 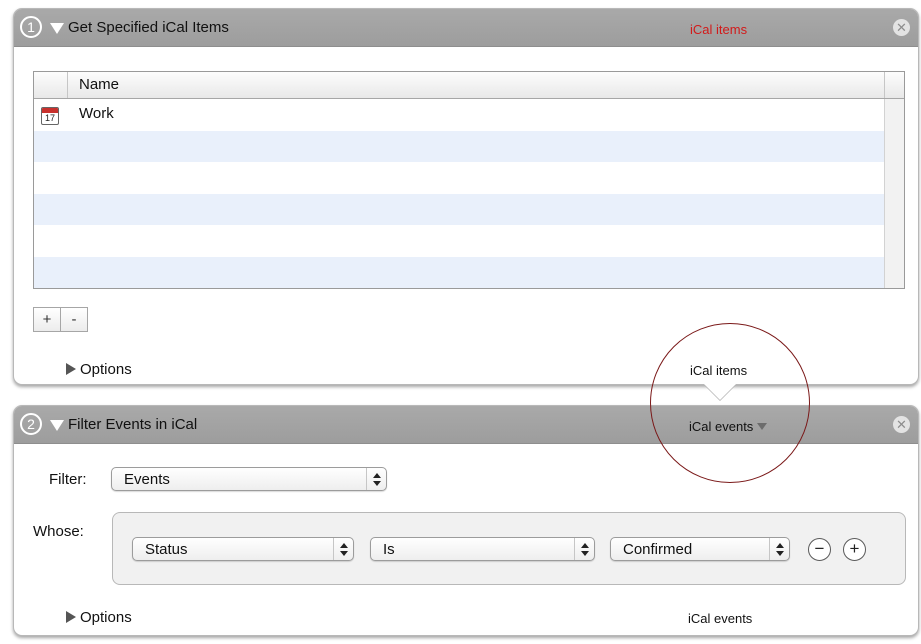 I want to click on whose-label: Whose:, so click(x=58, y=531).